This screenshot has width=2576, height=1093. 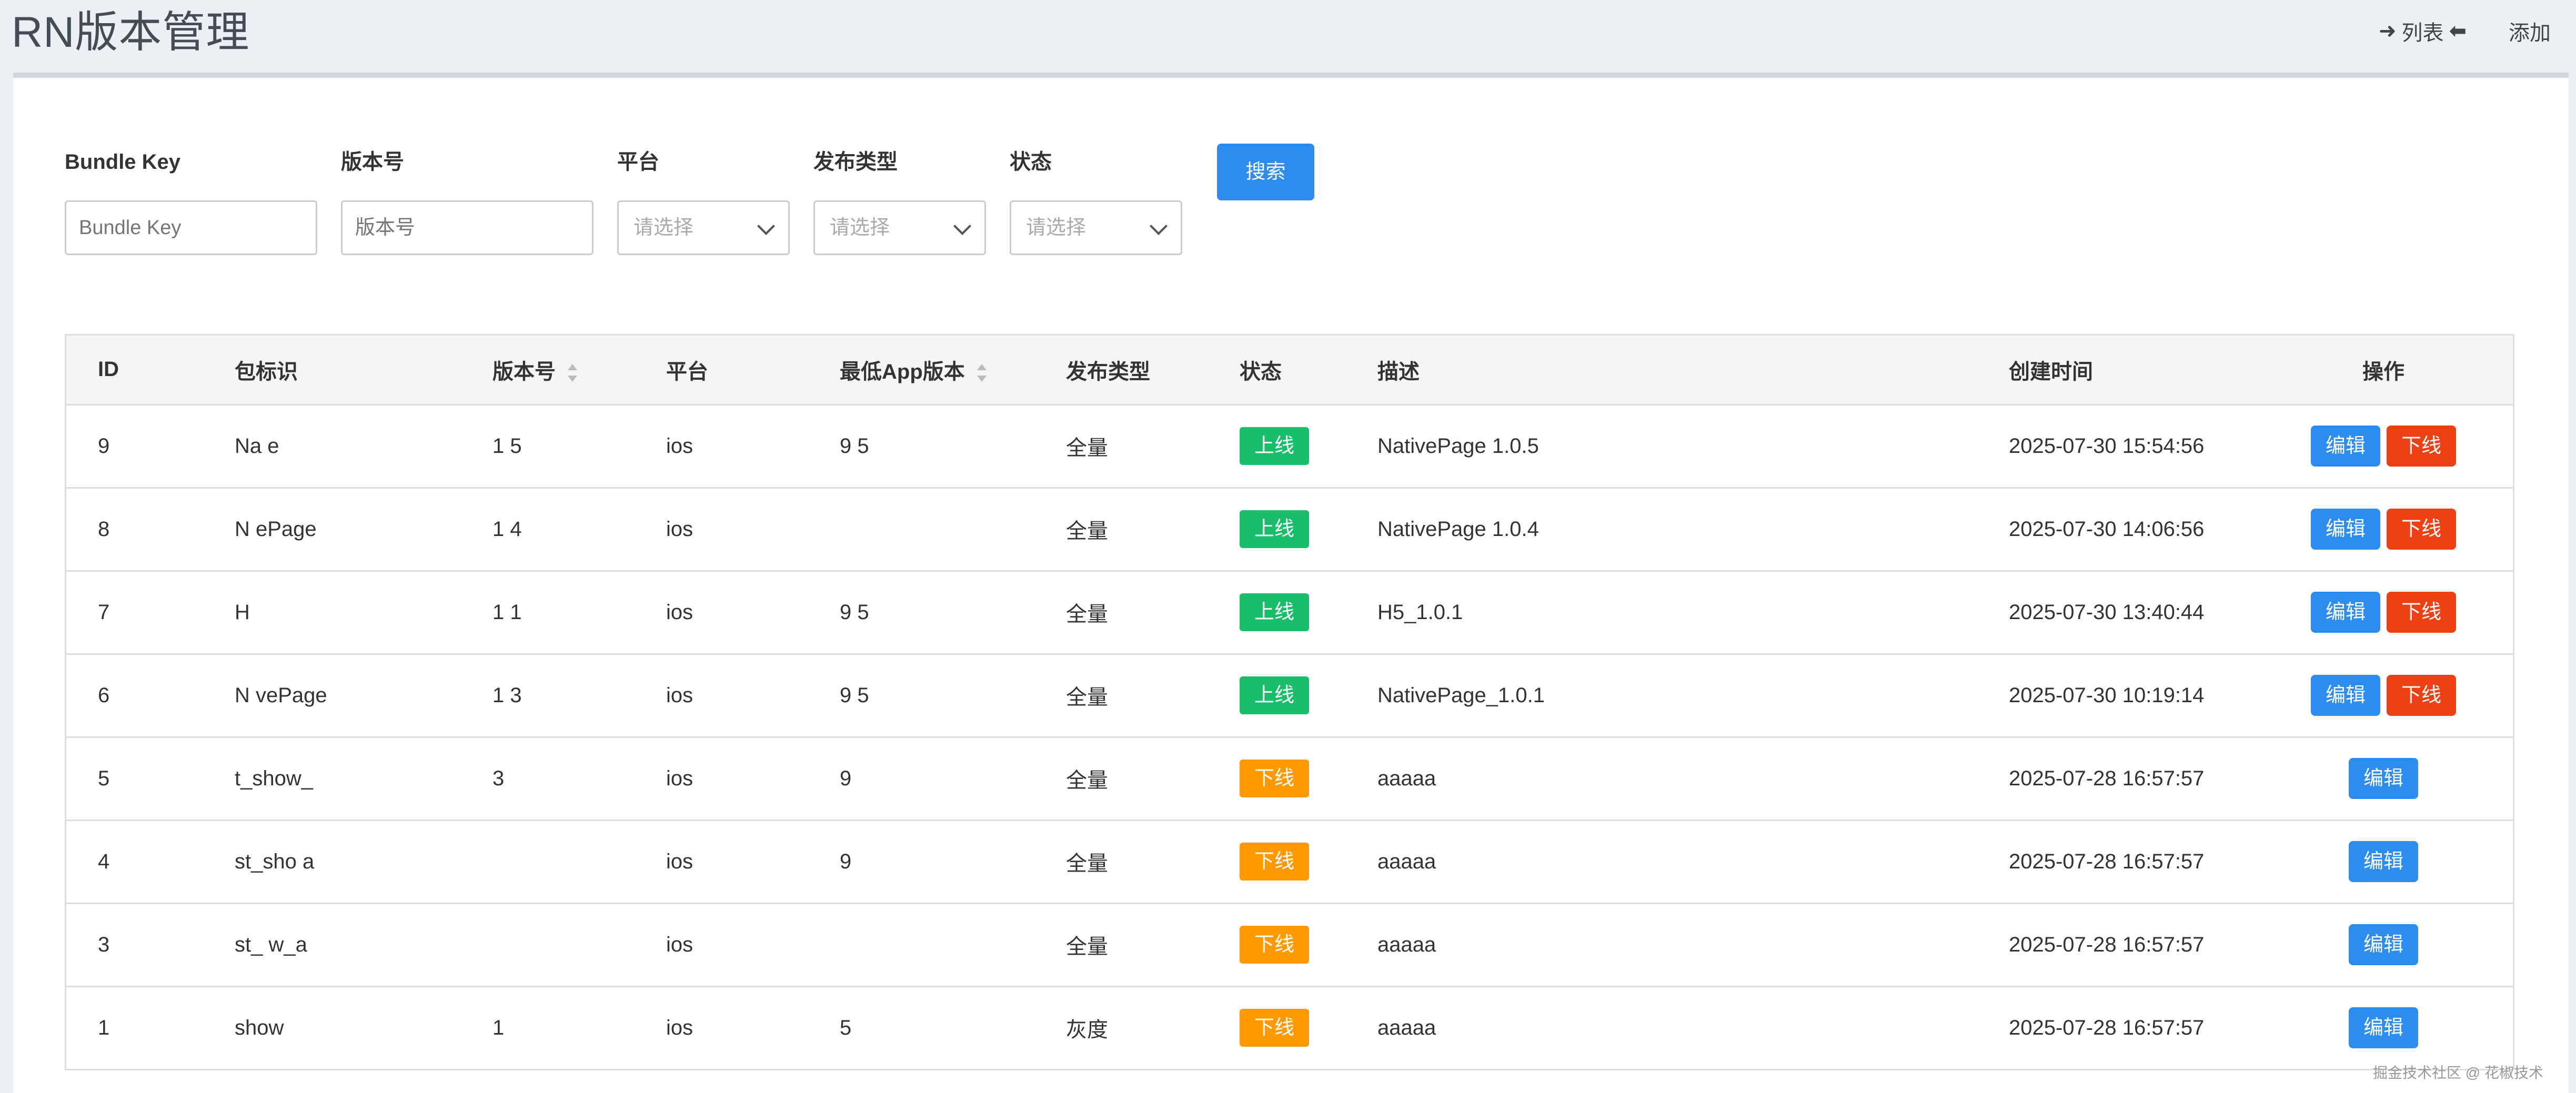 I want to click on version-input, so click(x=467, y=227).